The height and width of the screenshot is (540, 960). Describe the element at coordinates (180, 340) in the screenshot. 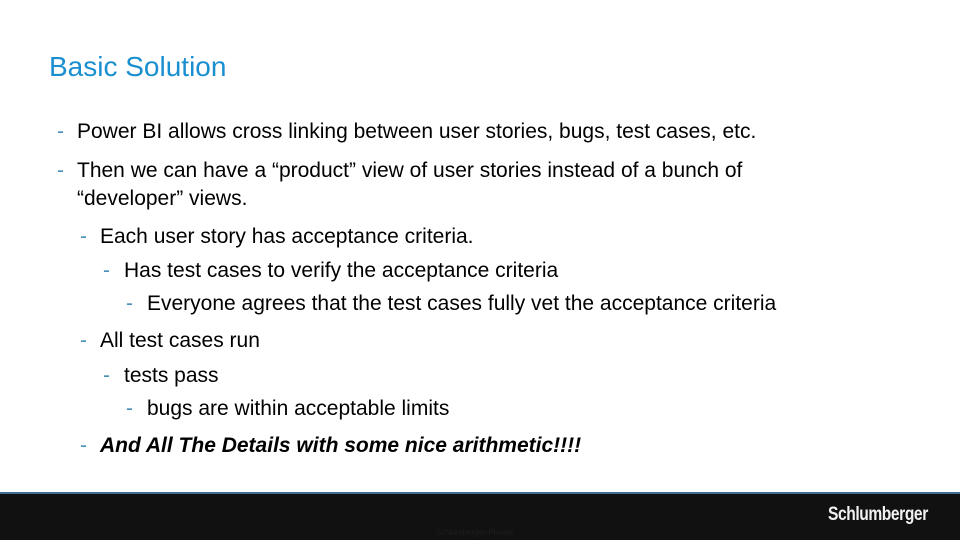

I see `bullet-text: All test cases run` at that location.